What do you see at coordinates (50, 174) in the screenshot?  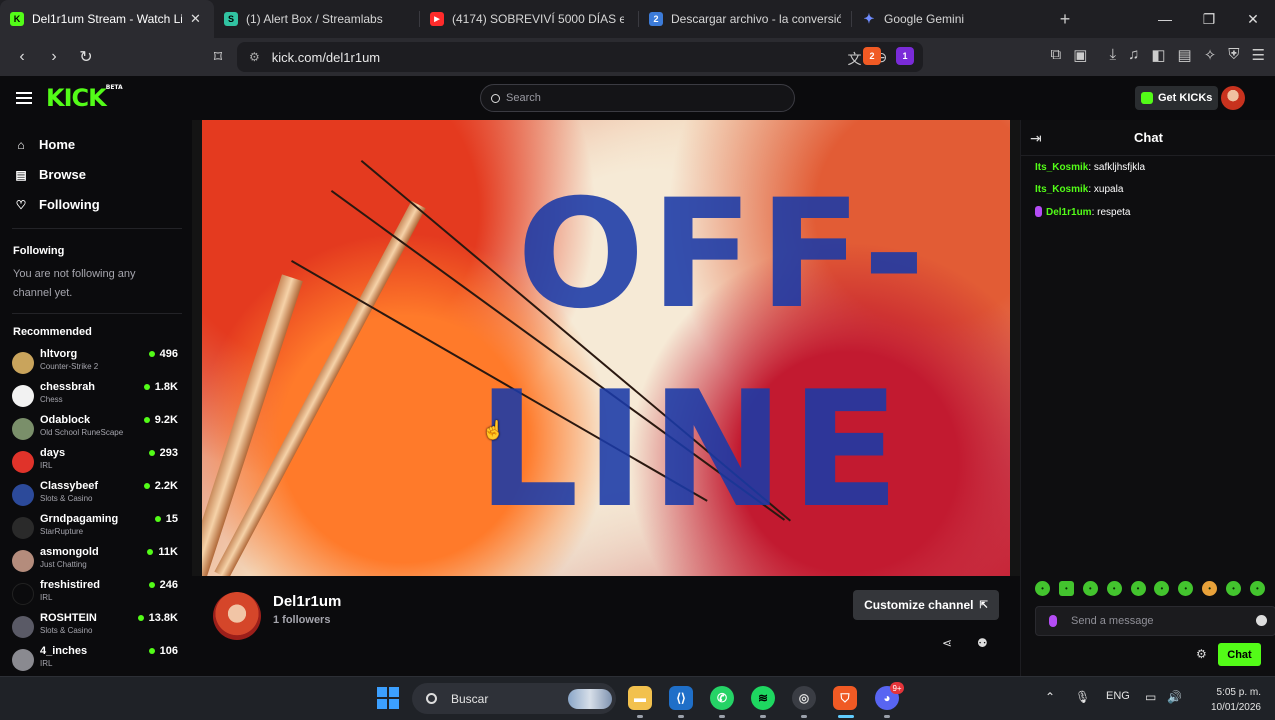 I see `sidebar-item-browse: ▤ Browse` at bounding box center [50, 174].